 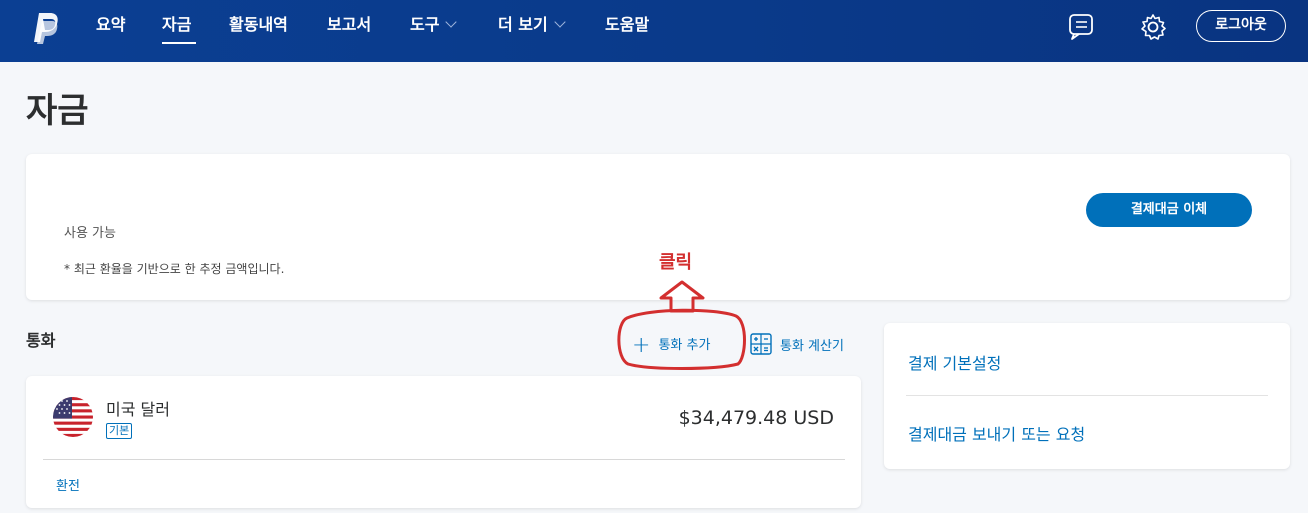 I want to click on currency-calculator-label: 통화 계산기, so click(x=812, y=346).